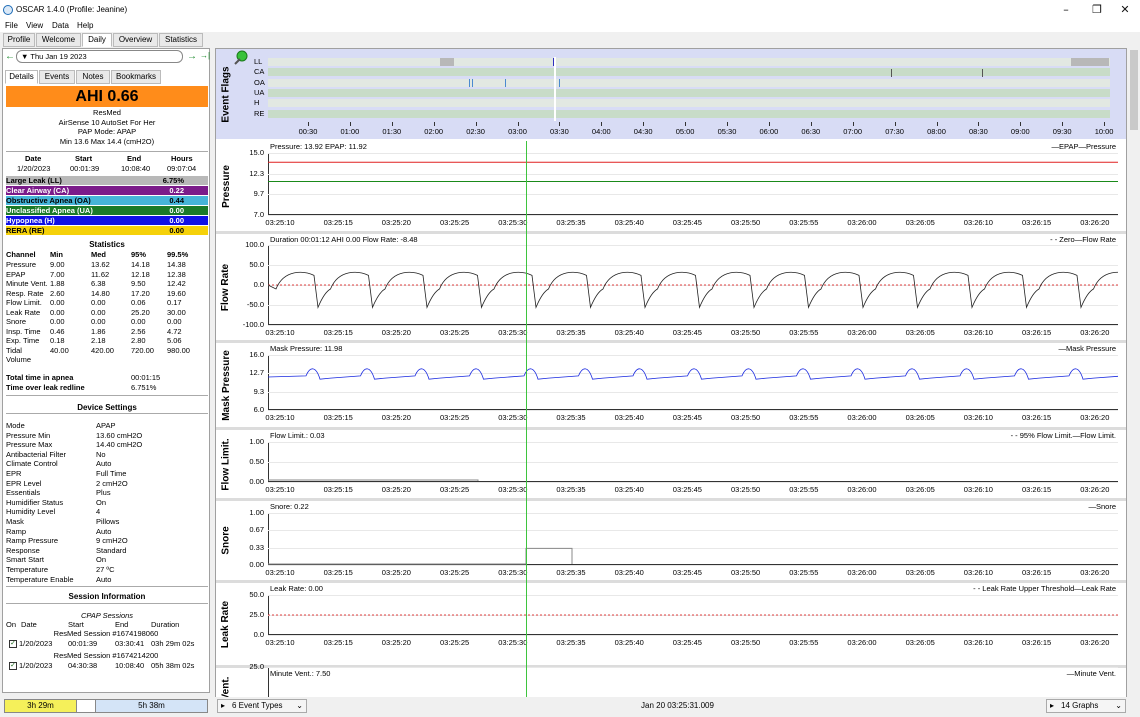 The height and width of the screenshot is (717, 1140). I want to click on graph-title: Flow Rate, so click(226, 287).